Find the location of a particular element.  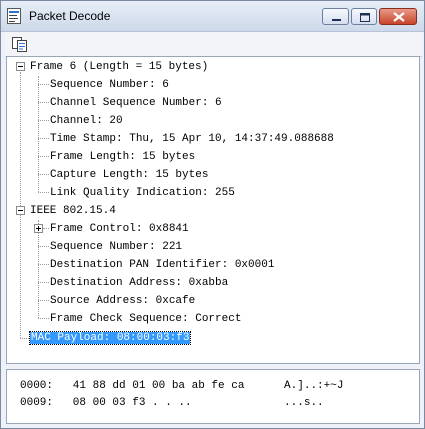

copy-icon is located at coordinates (19, 44).